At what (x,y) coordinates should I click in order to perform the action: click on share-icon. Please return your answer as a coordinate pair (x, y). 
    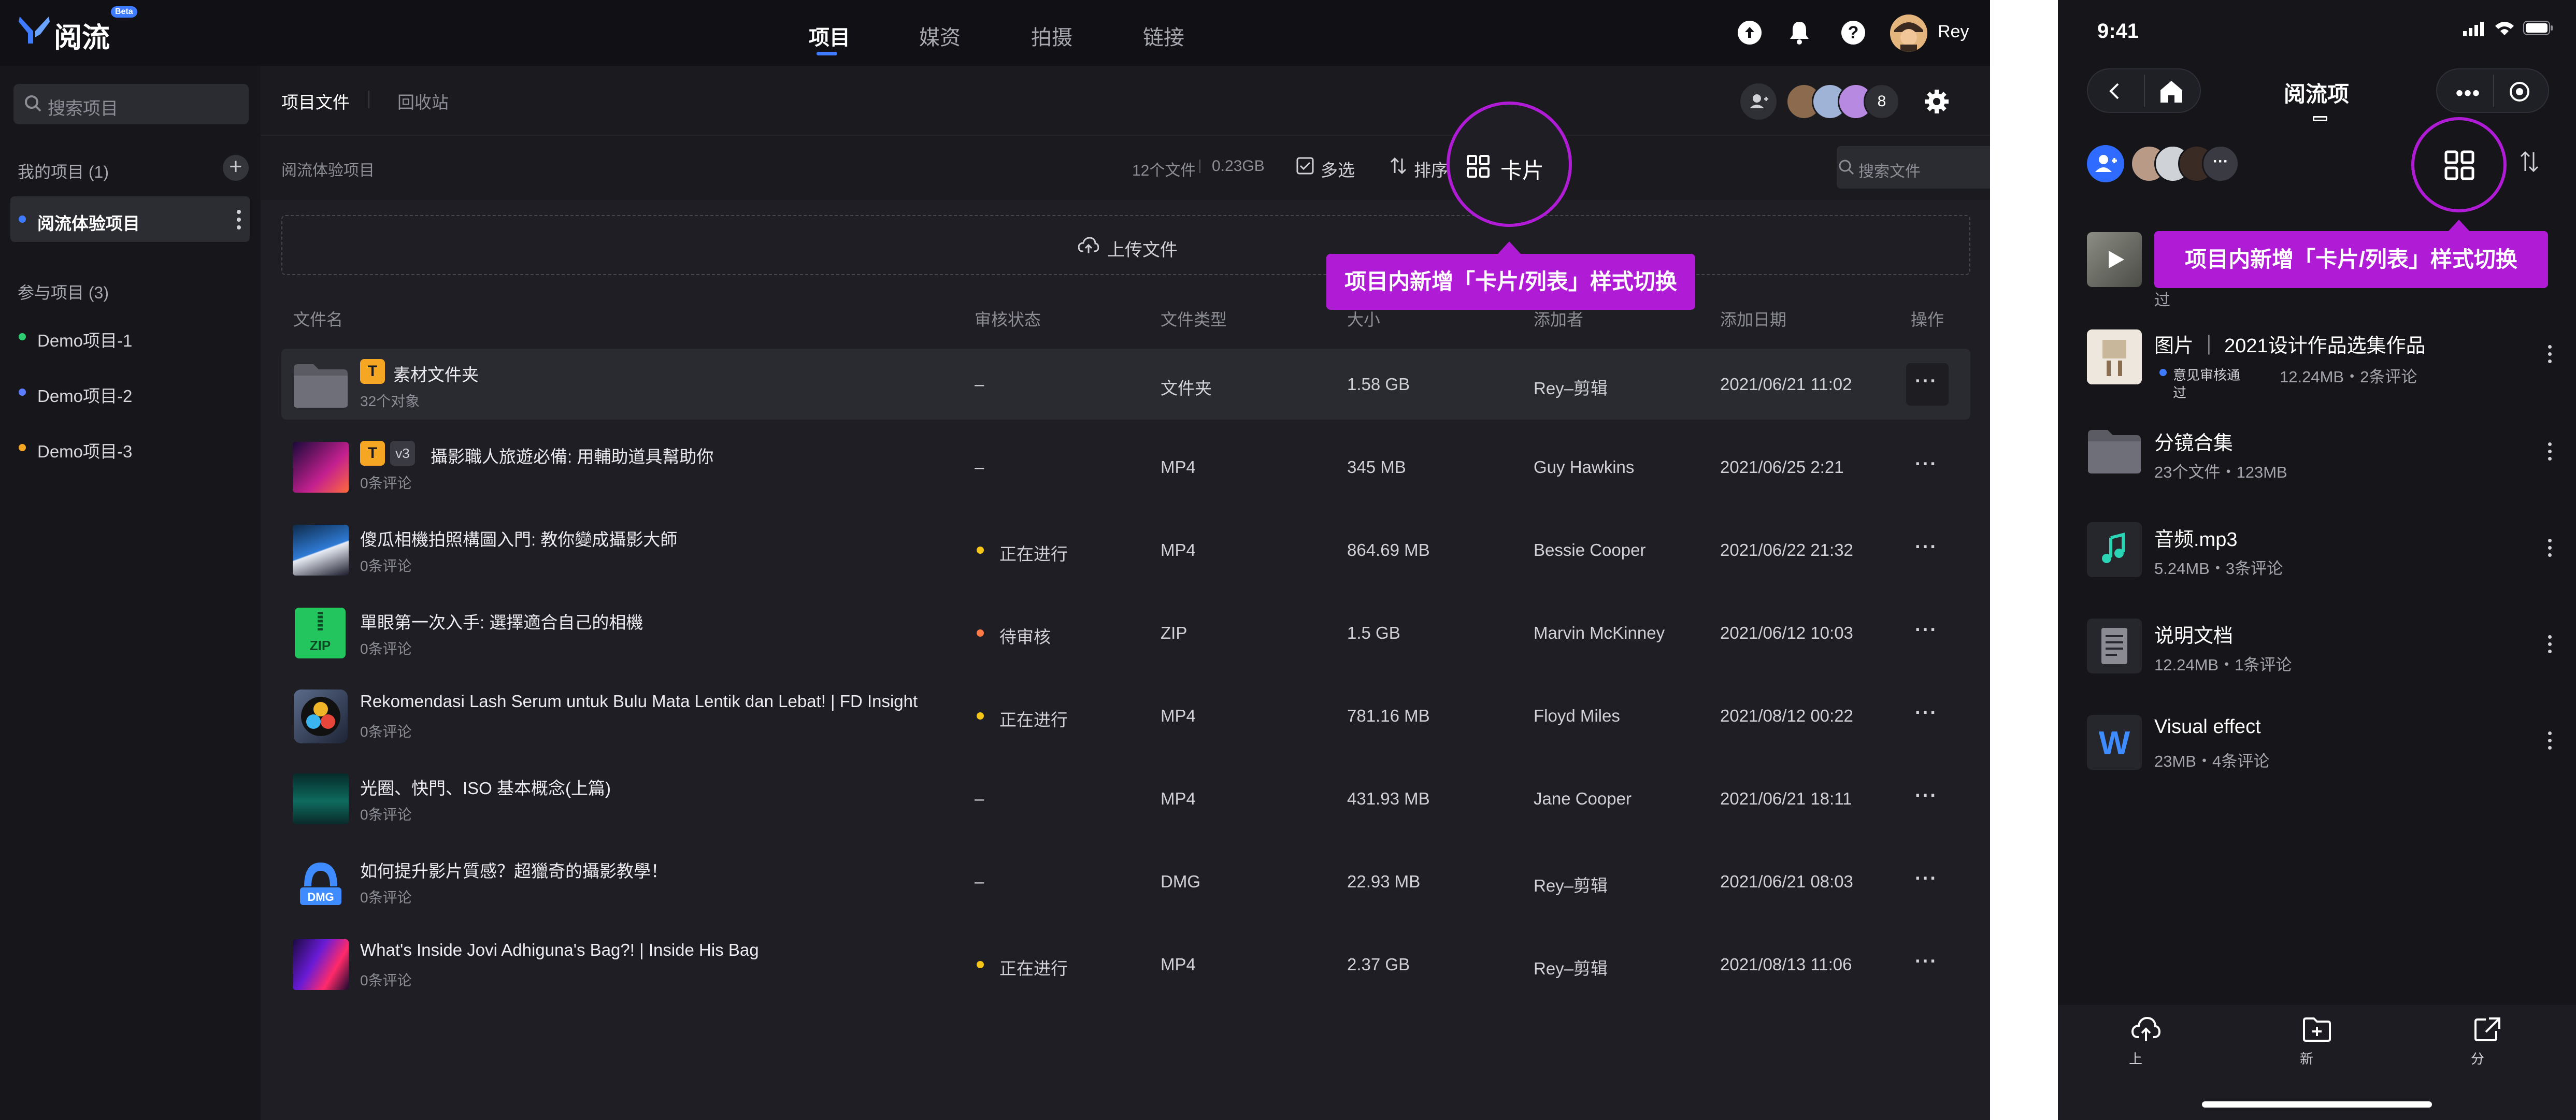
    Looking at the image, I should click on (2488, 1029).